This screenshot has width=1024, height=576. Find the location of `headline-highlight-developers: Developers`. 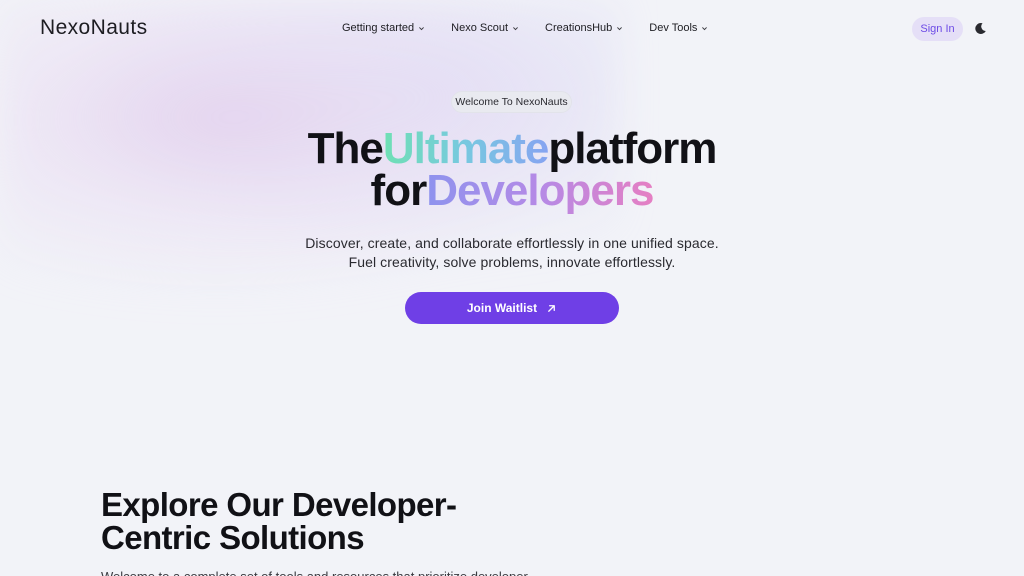

headline-highlight-developers: Developers is located at coordinates (540, 190).